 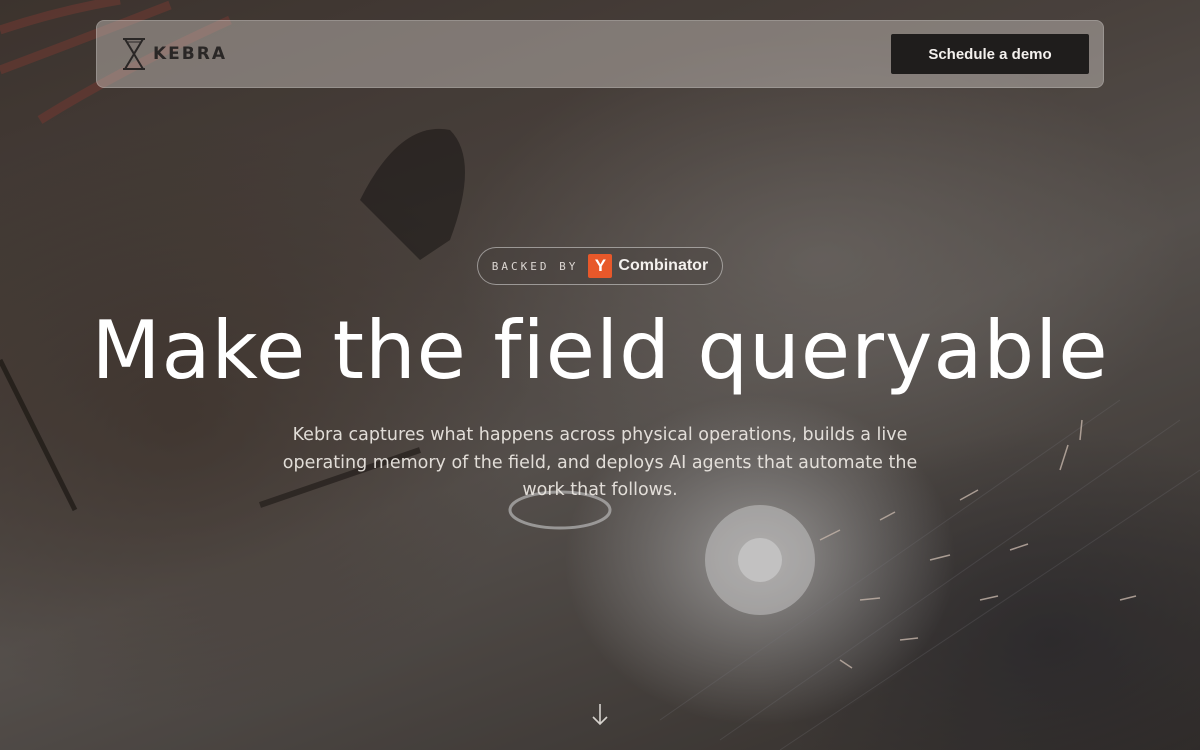 I want to click on badge-company-name: Combinator, so click(x=663, y=265).